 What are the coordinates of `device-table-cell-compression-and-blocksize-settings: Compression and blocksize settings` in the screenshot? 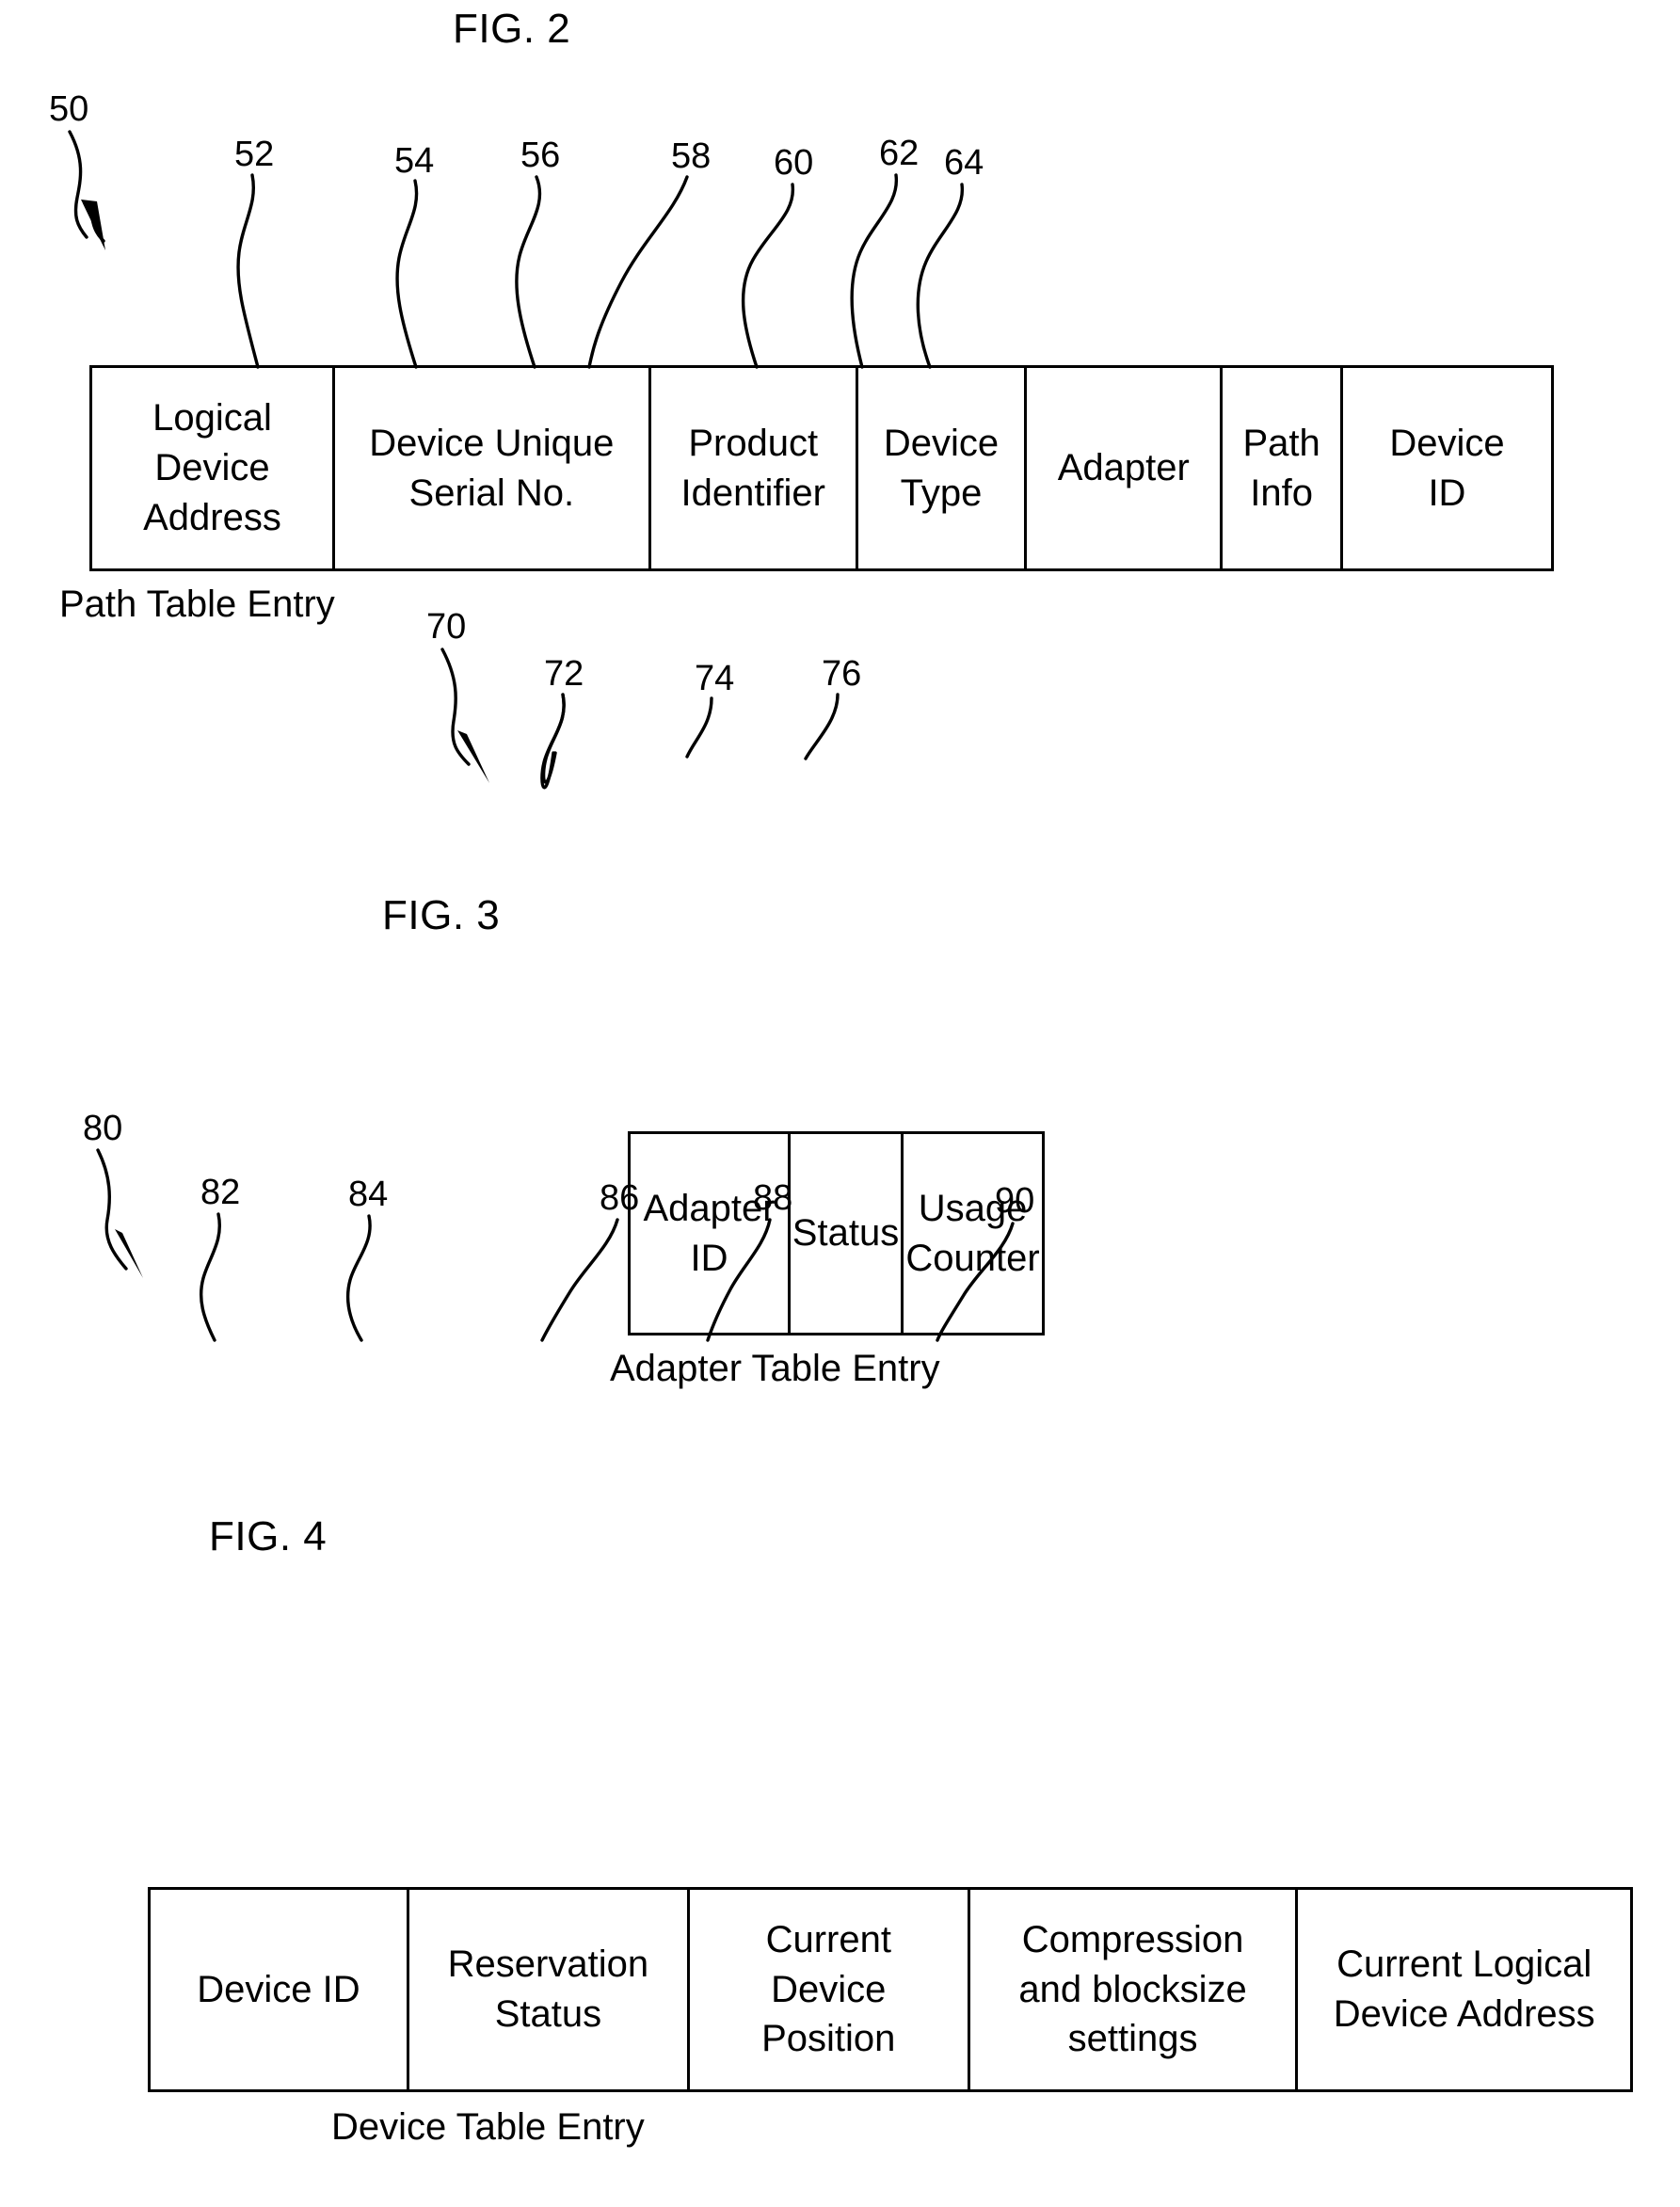 It's located at (1134, 1989).